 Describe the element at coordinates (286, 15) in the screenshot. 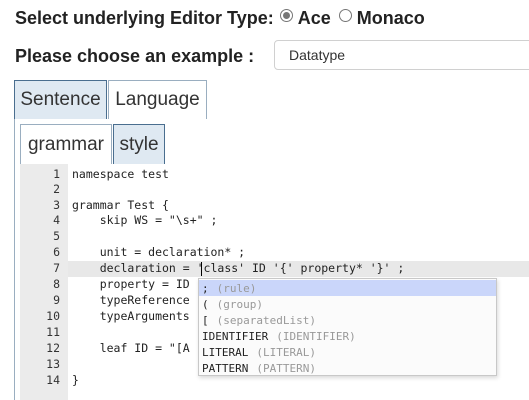

I see `ace-radio` at that location.